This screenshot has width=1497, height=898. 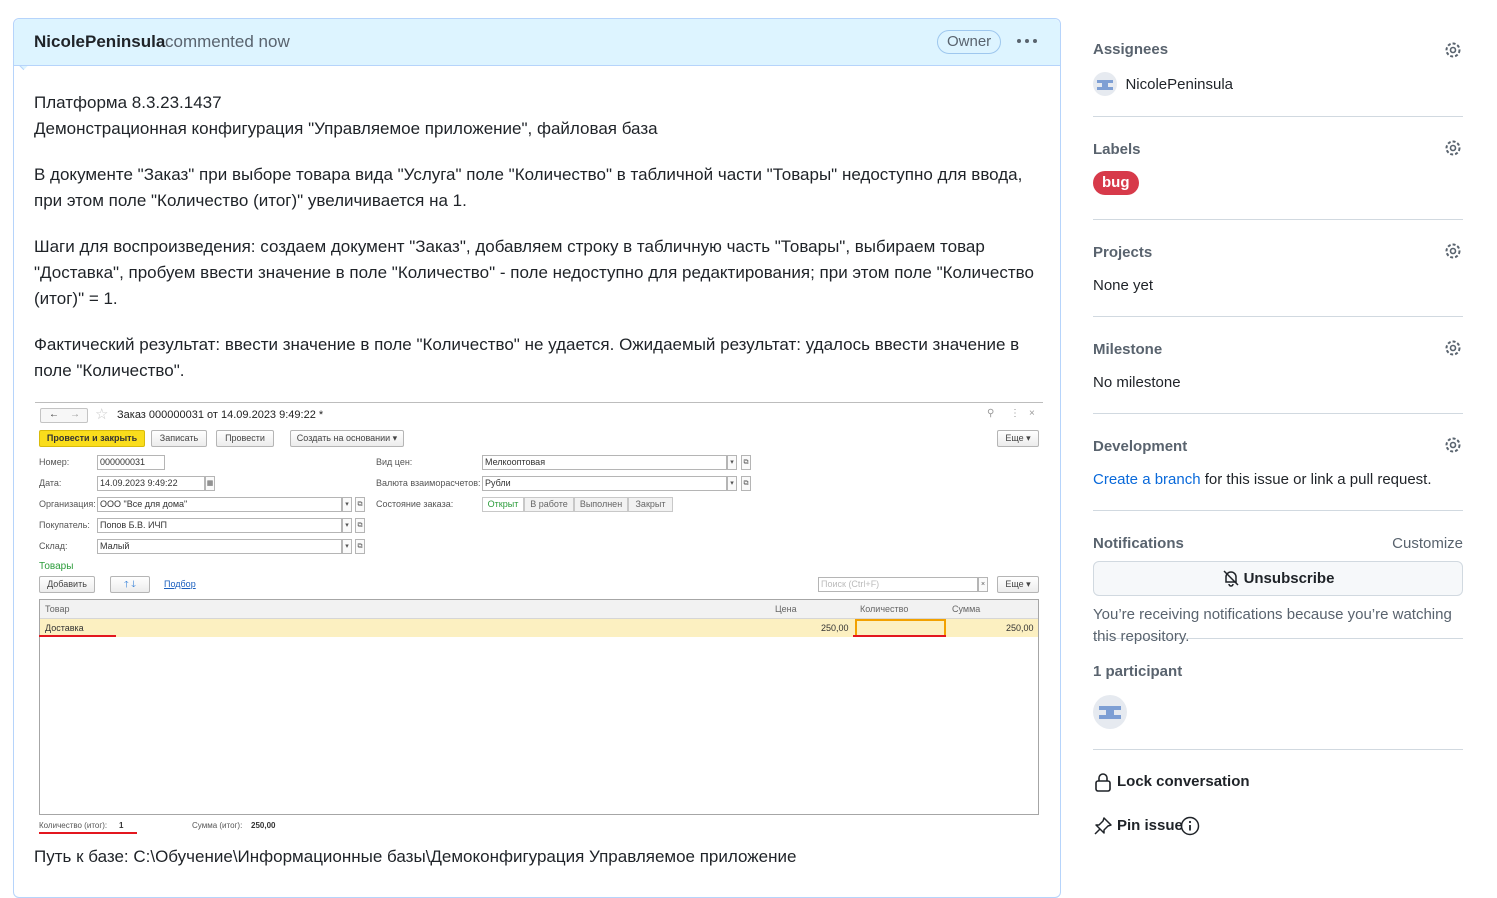 I want to click on total-sum-label: Сумма (итог):, so click(x=217, y=825).